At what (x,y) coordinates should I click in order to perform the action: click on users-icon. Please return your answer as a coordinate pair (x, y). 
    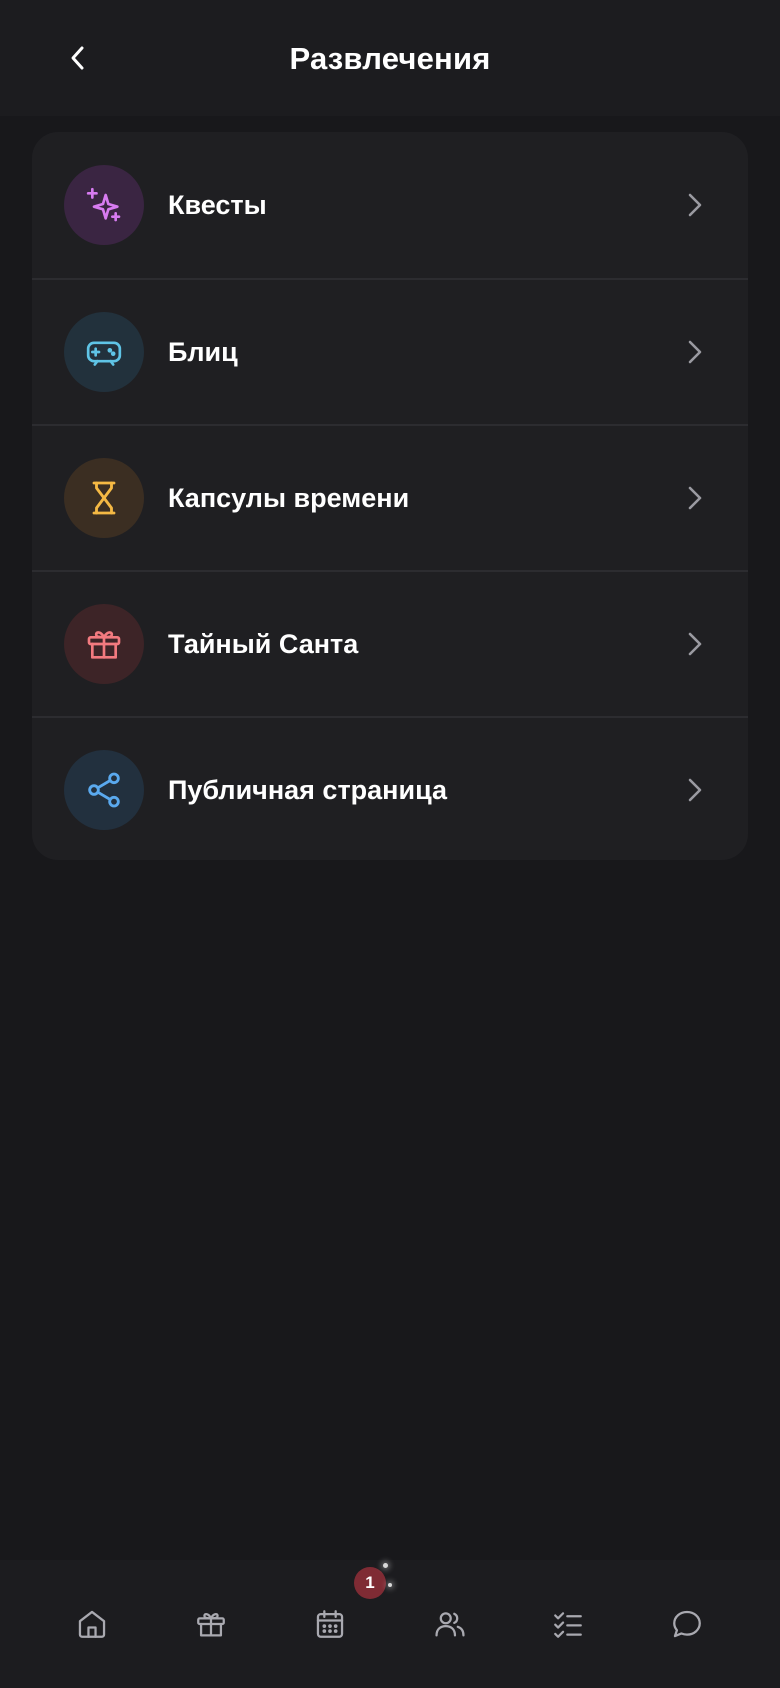
    Looking at the image, I should click on (450, 1624).